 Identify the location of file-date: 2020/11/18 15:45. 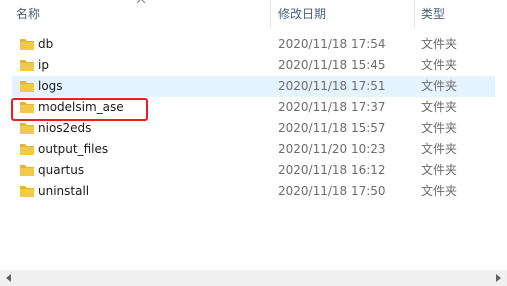
(332, 65).